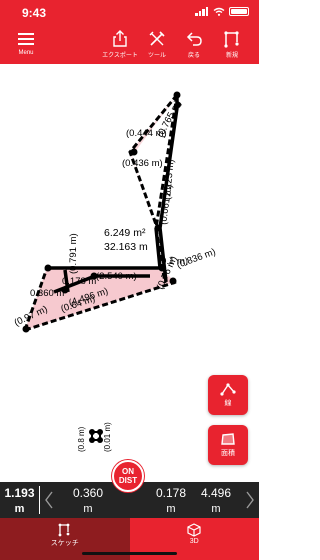 The height and width of the screenshot is (560, 320). I want to click on home-indicator, so click(129, 553).